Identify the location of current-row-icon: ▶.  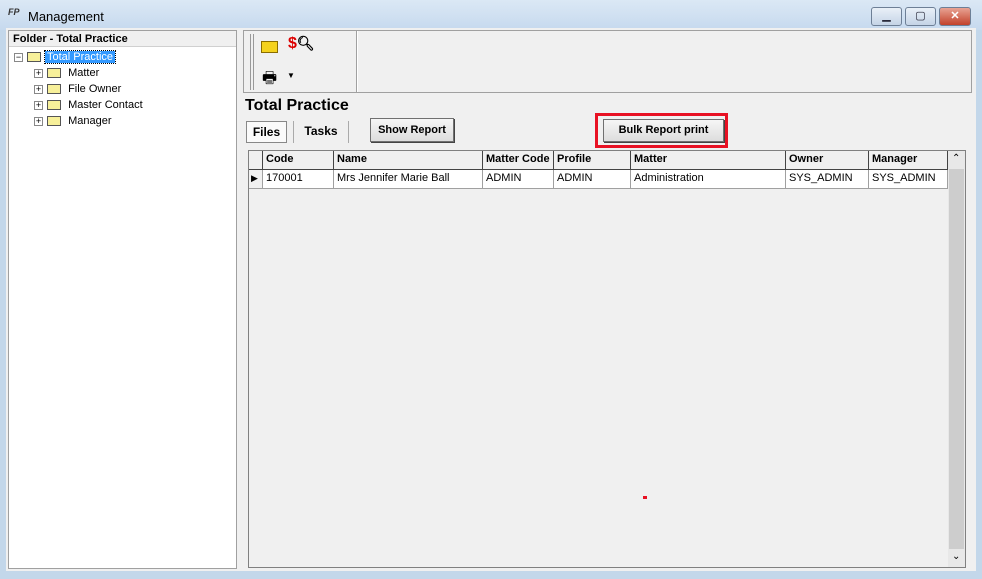
(256, 179).